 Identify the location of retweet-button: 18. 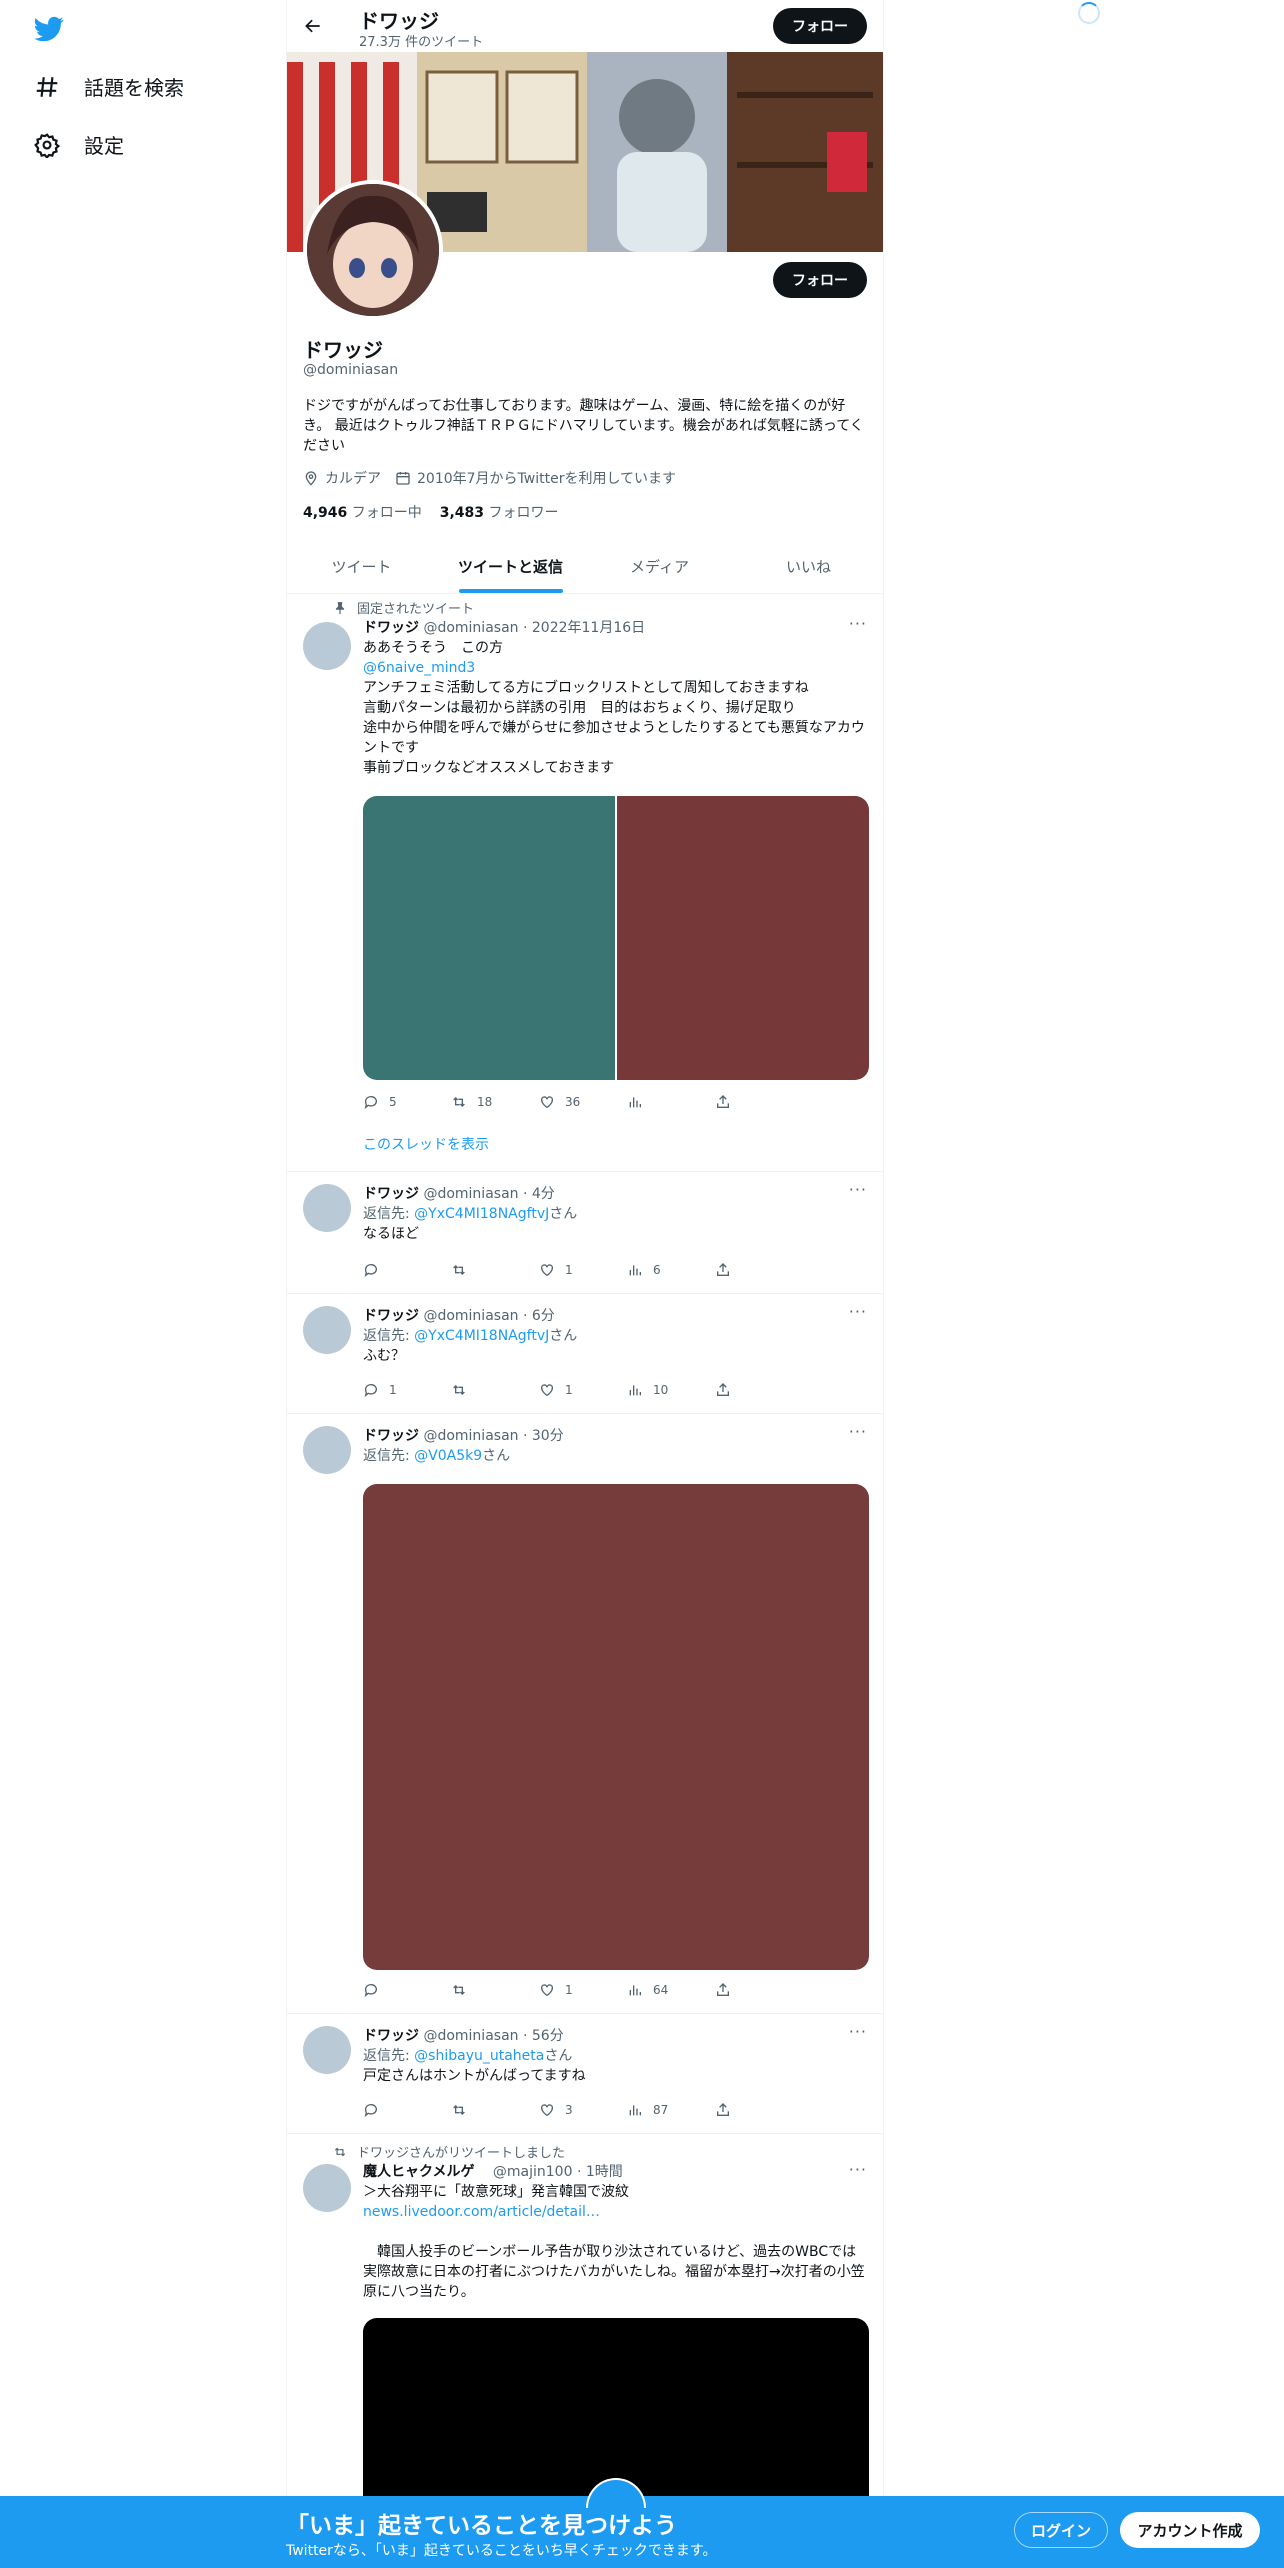
(495, 1102).